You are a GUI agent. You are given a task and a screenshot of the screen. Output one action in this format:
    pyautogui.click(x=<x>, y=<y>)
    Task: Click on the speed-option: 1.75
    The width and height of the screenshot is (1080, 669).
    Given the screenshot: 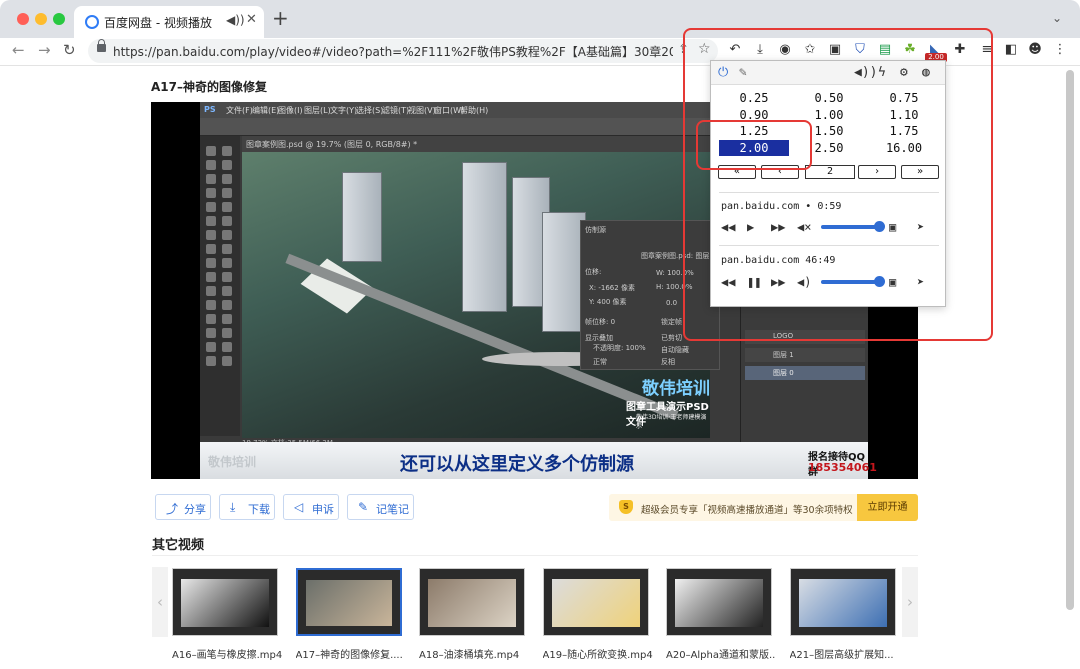 What is the action you would take?
    pyautogui.click(x=904, y=131)
    